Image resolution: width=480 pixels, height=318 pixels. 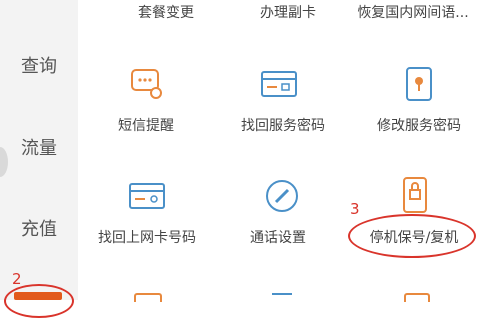 What do you see at coordinates (39, 65) in the screenshot?
I see `sidebar-item-query: 查询` at bounding box center [39, 65].